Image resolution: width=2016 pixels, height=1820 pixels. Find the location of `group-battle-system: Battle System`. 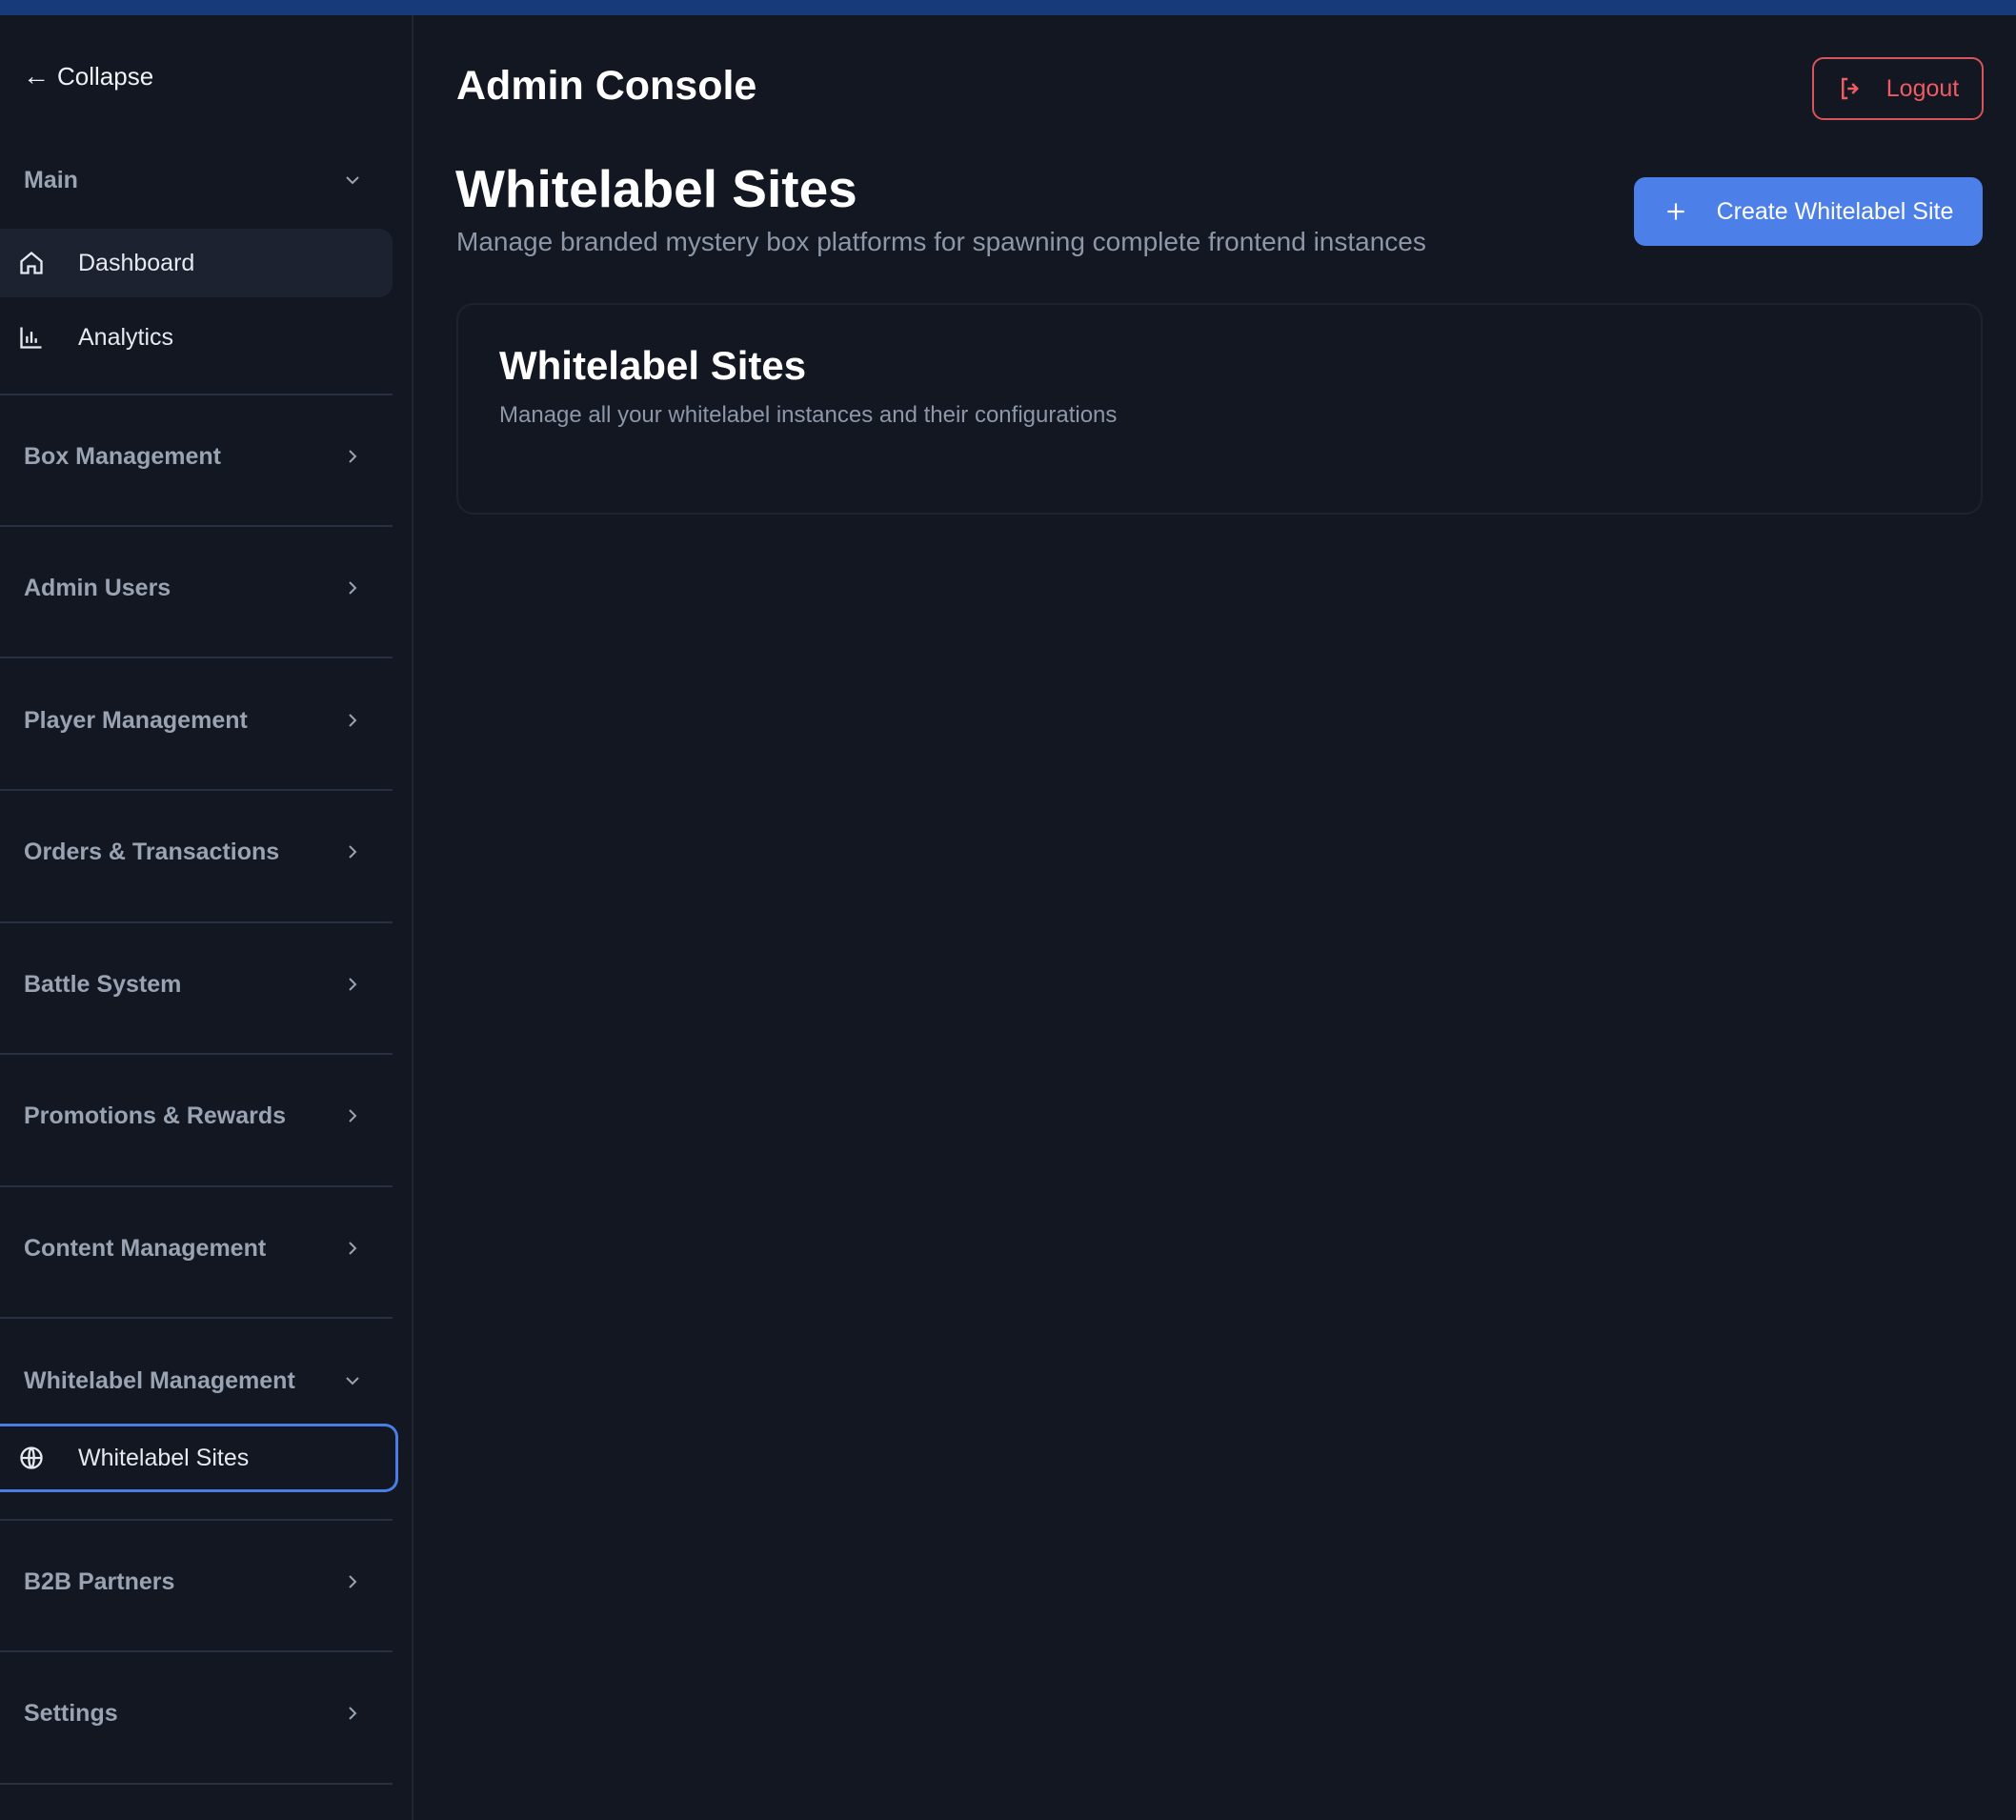

group-battle-system: Battle System is located at coordinates (196, 984).